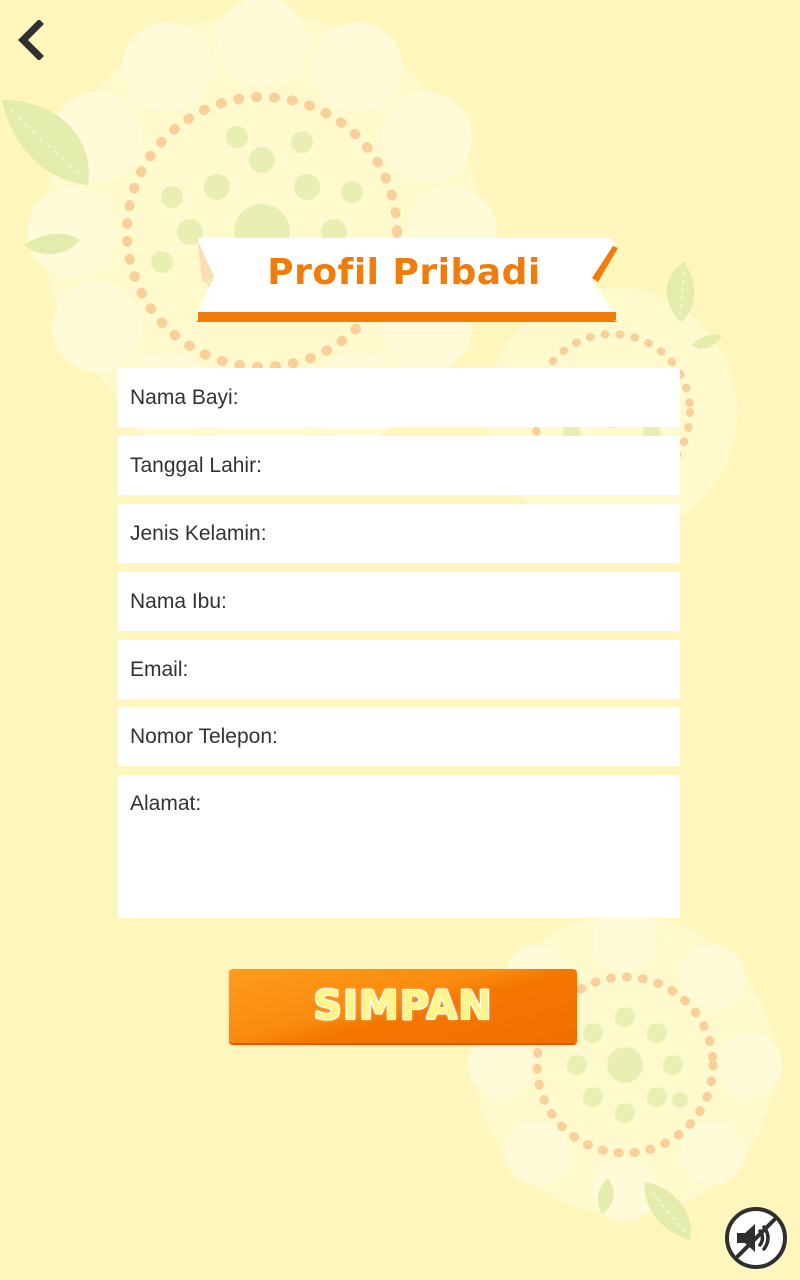 The height and width of the screenshot is (1280, 800). I want to click on mother-name-field: Nama Ibu:, so click(399, 601).